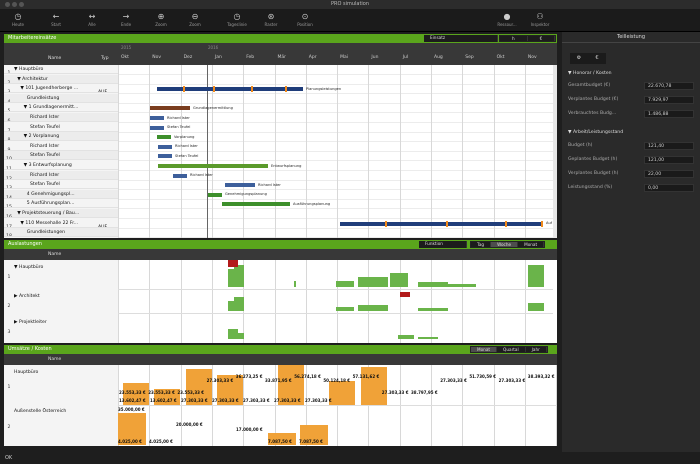 This screenshot has width=700, height=464. Describe the element at coordinates (669, 114) in the screenshot. I see `used-budget-field: 1.486,88` at that location.